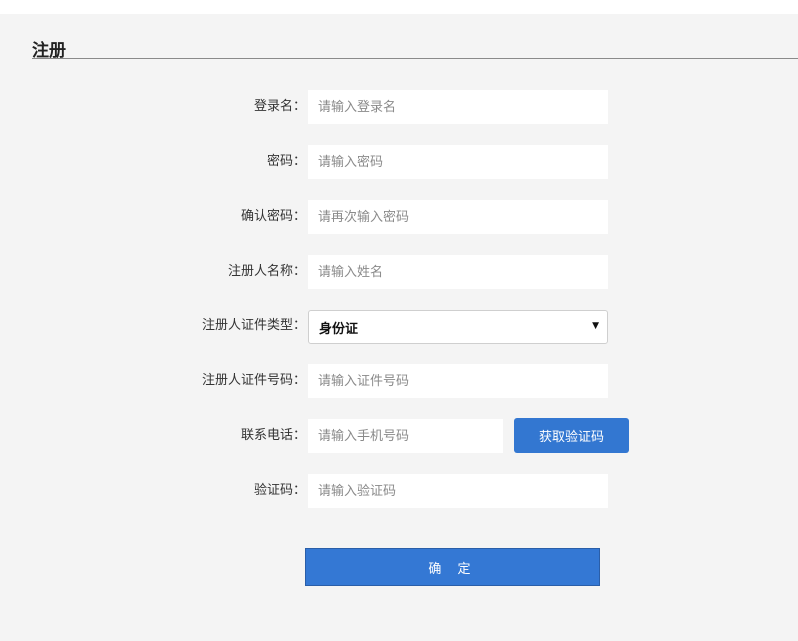 The height and width of the screenshot is (641, 798). What do you see at coordinates (286, 161) in the screenshot?
I see `password-label: 密码：` at bounding box center [286, 161].